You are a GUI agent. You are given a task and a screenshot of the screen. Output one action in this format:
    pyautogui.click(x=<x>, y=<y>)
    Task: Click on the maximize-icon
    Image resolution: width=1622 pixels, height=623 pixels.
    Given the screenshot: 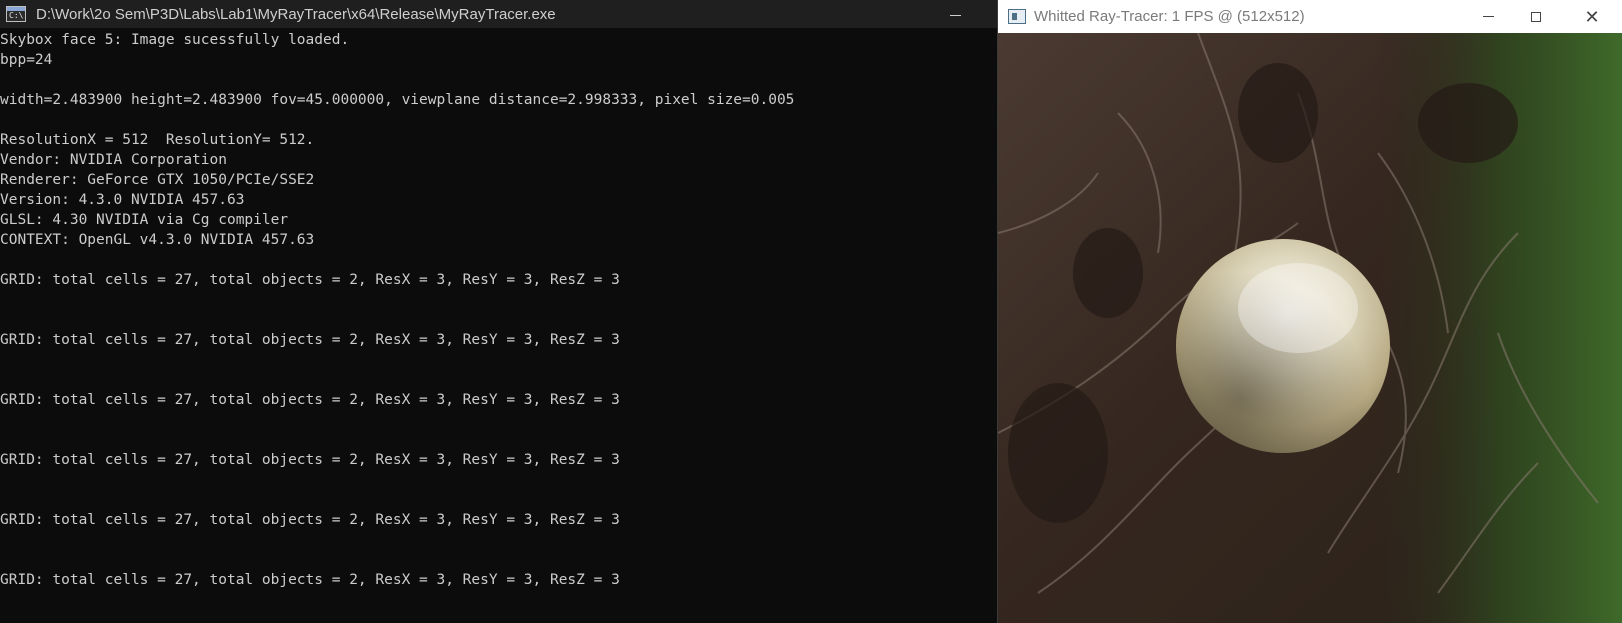 What is the action you would take?
    pyautogui.click(x=1536, y=16)
    